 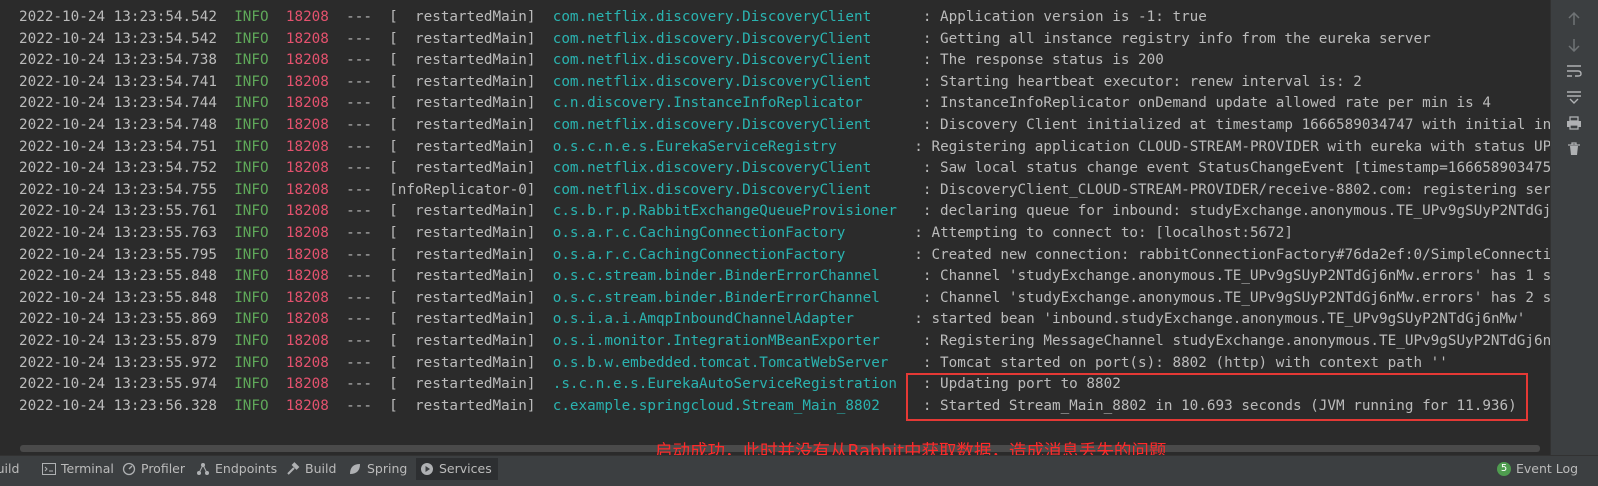 What do you see at coordinates (1574, 71) in the screenshot?
I see `soft-wrap-icon` at bounding box center [1574, 71].